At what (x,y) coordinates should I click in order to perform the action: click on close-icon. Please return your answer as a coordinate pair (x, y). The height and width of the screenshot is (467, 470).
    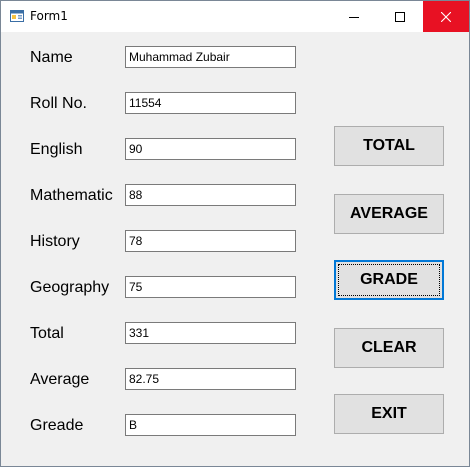
    Looking at the image, I should click on (446, 16).